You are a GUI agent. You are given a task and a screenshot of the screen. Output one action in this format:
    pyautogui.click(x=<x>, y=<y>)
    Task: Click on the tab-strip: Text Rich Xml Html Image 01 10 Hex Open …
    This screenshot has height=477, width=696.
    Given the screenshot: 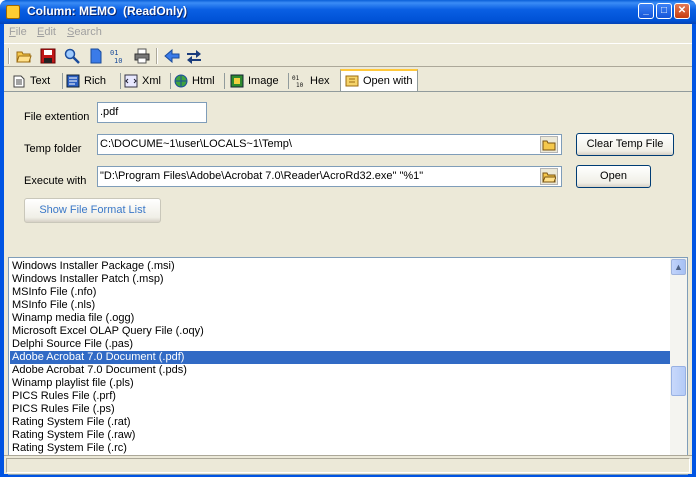 What is the action you would take?
    pyautogui.click(x=348, y=80)
    